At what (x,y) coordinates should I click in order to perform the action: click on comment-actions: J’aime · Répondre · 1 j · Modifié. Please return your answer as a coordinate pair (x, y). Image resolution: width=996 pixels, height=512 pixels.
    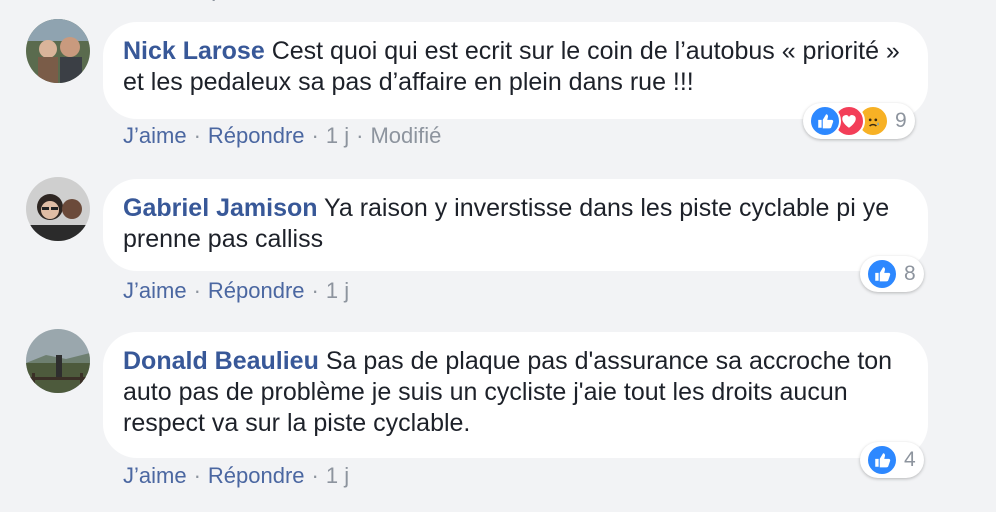
    Looking at the image, I should click on (282, 135).